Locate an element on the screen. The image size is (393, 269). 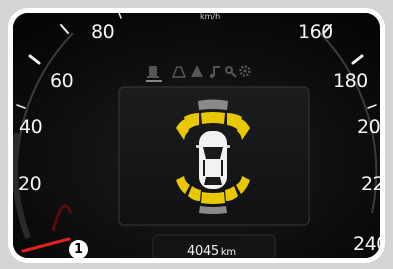
speed-label-180: 180 is located at coordinates (350, 81).